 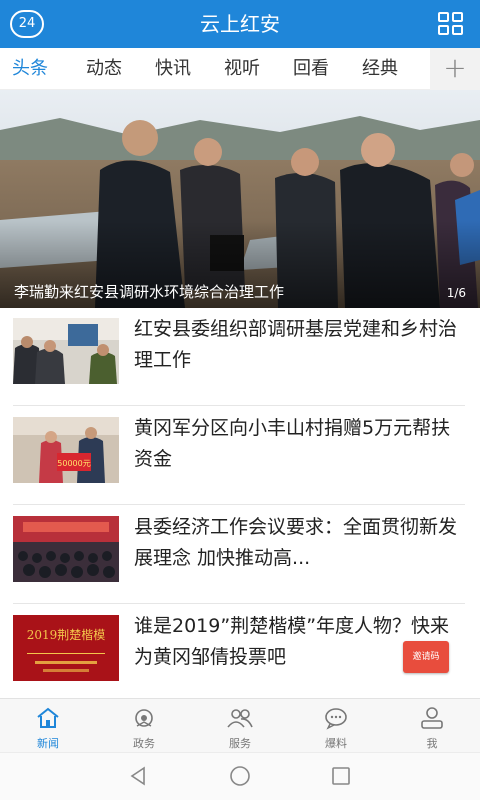 I want to click on tab-classic: 经典, so click(x=380, y=69).